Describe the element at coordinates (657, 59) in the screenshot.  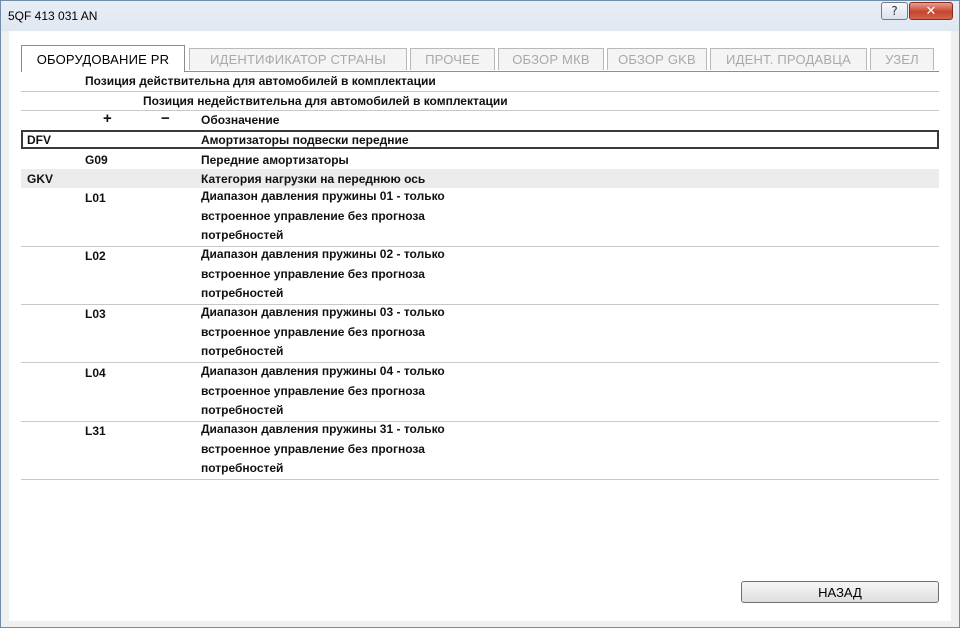
I see `tab-gkb-overview: ОБЗОР GKB` at that location.